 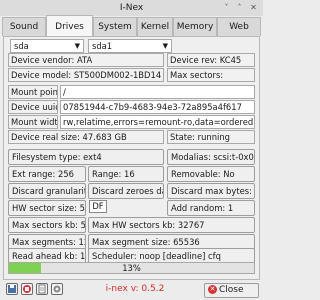 I want to click on tab-drives: Drives, so click(x=69, y=26).